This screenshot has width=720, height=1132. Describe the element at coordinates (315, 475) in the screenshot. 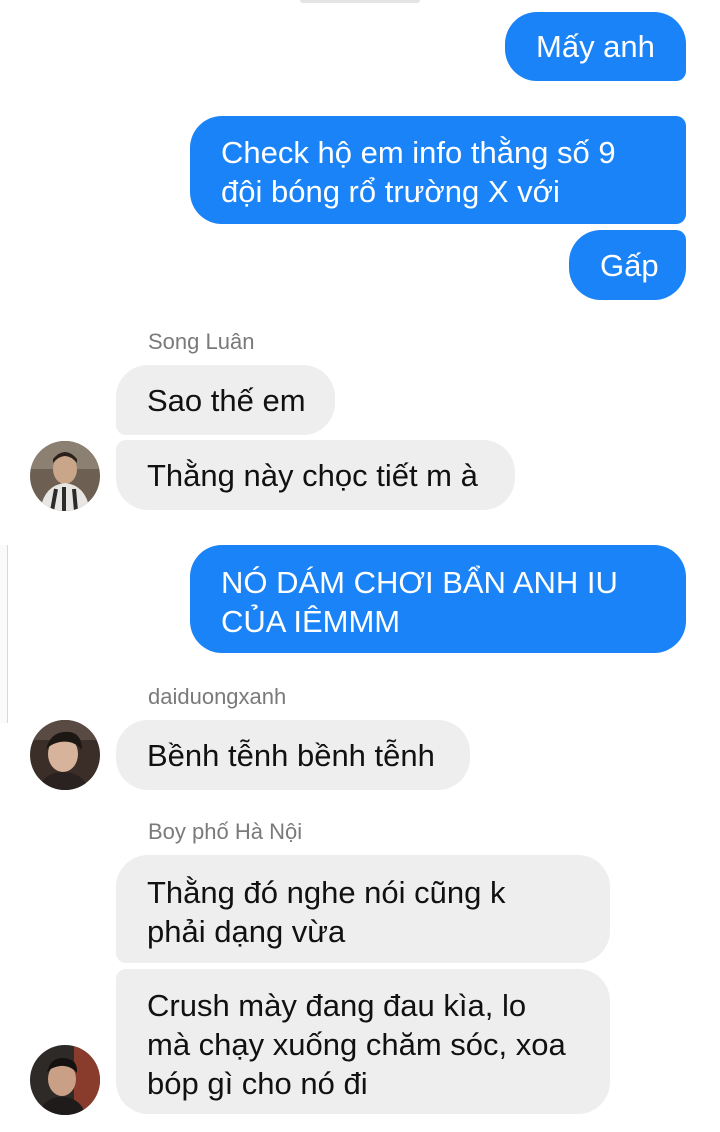

I see `incoming-message-bubble: Thằng này chọc tiết m à` at that location.